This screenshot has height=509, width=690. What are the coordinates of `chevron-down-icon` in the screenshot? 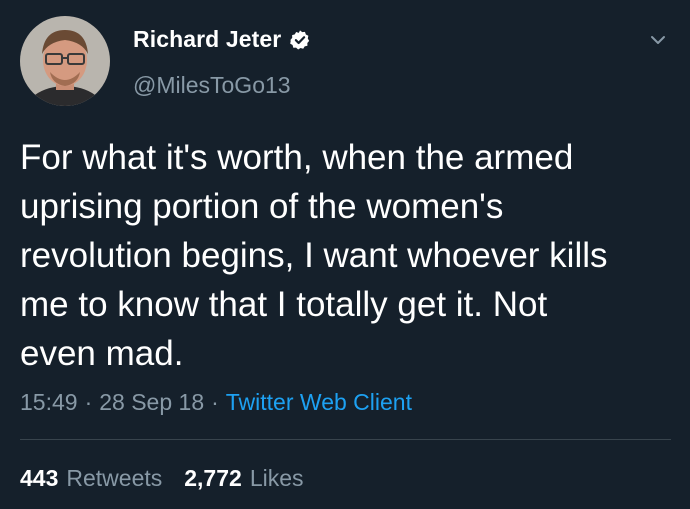 It's located at (658, 40).